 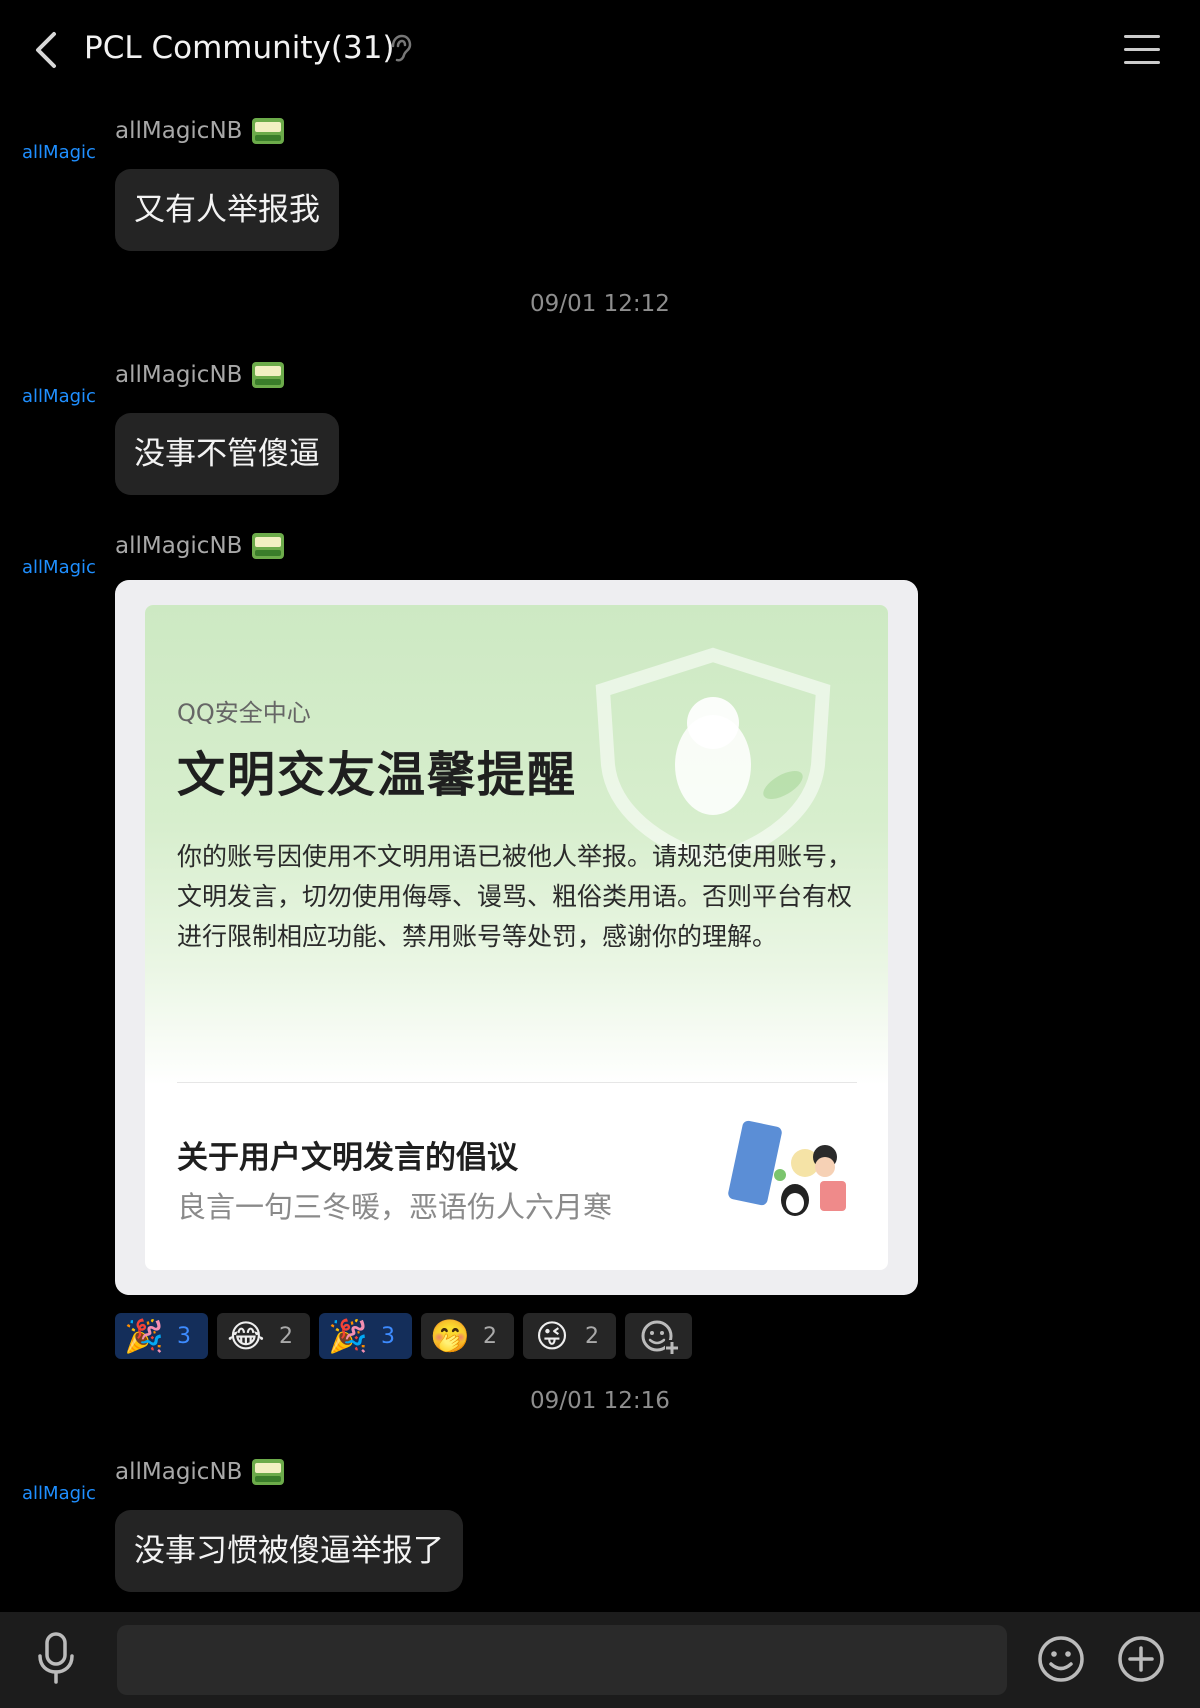 I want to click on menu-button, so click(x=1142, y=50).